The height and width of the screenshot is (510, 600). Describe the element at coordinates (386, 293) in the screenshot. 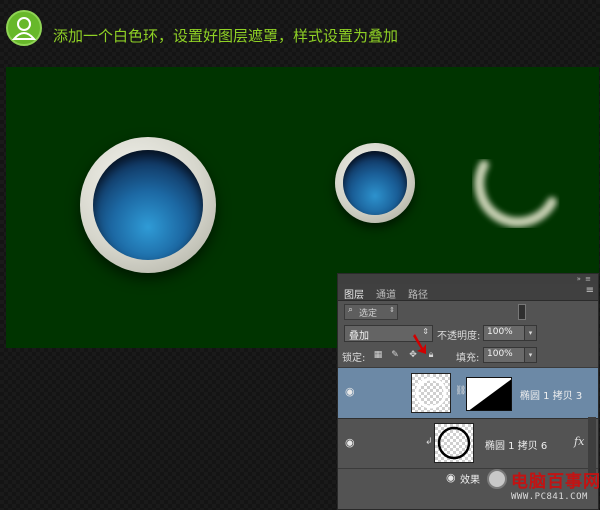

I see `tab-channels: 通道` at that location.